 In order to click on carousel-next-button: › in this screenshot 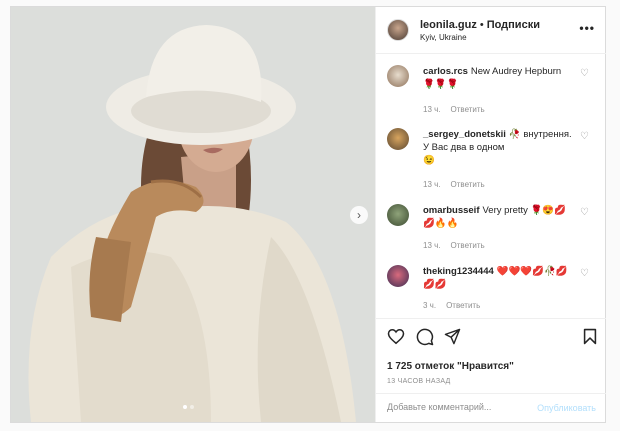, I will do `click(359, 215)`.